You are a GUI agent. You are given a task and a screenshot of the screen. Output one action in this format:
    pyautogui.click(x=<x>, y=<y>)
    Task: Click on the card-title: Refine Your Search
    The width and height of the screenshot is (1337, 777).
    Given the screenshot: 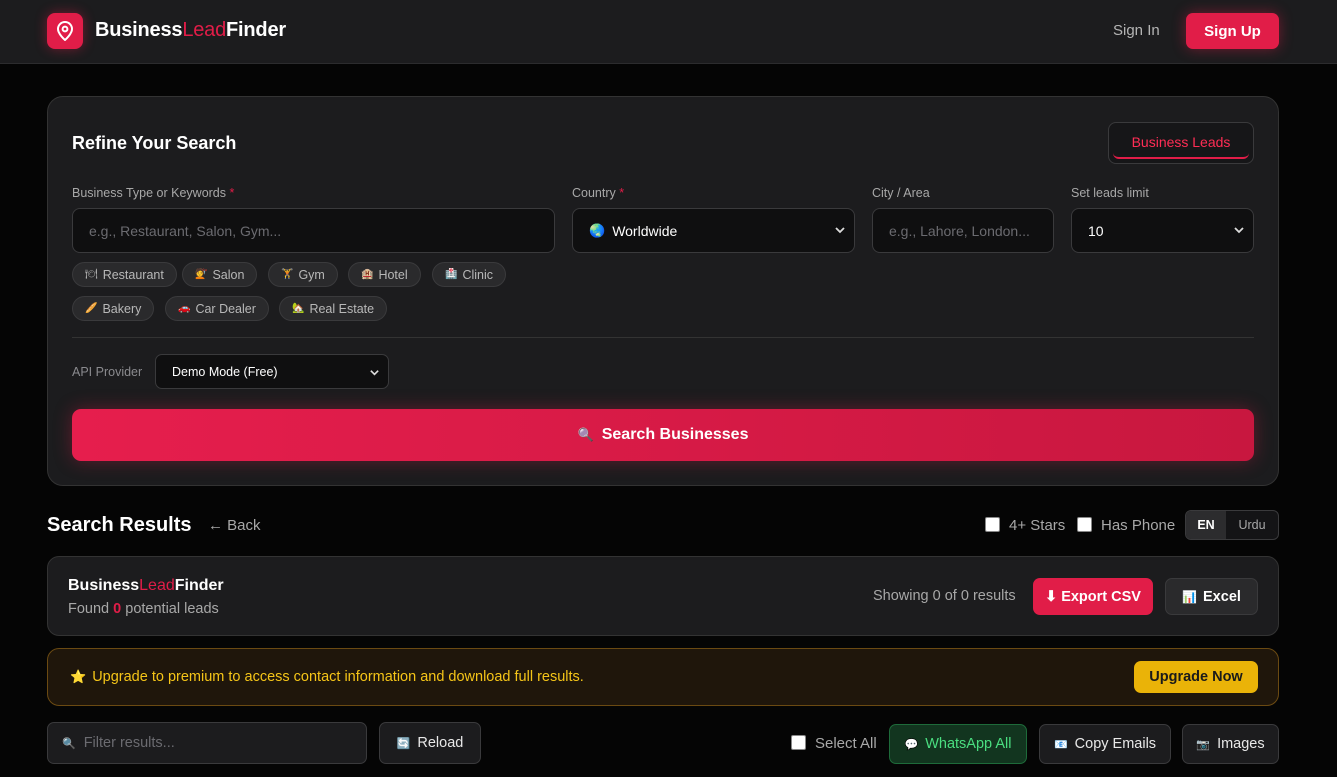 What is the action you would take?
    pyautogui.click(x=154, y=143)
    